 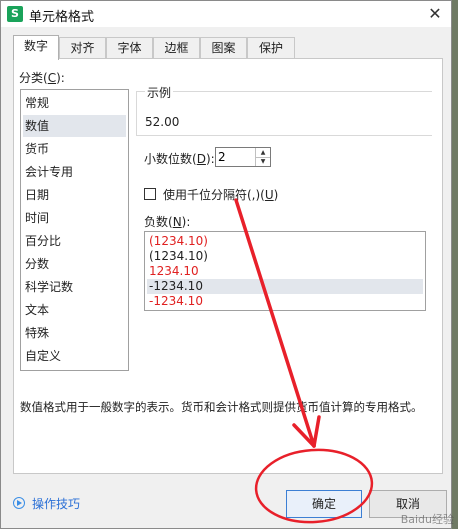 I want to click on category-label: 分类(C):, so click(x=42, y=78).